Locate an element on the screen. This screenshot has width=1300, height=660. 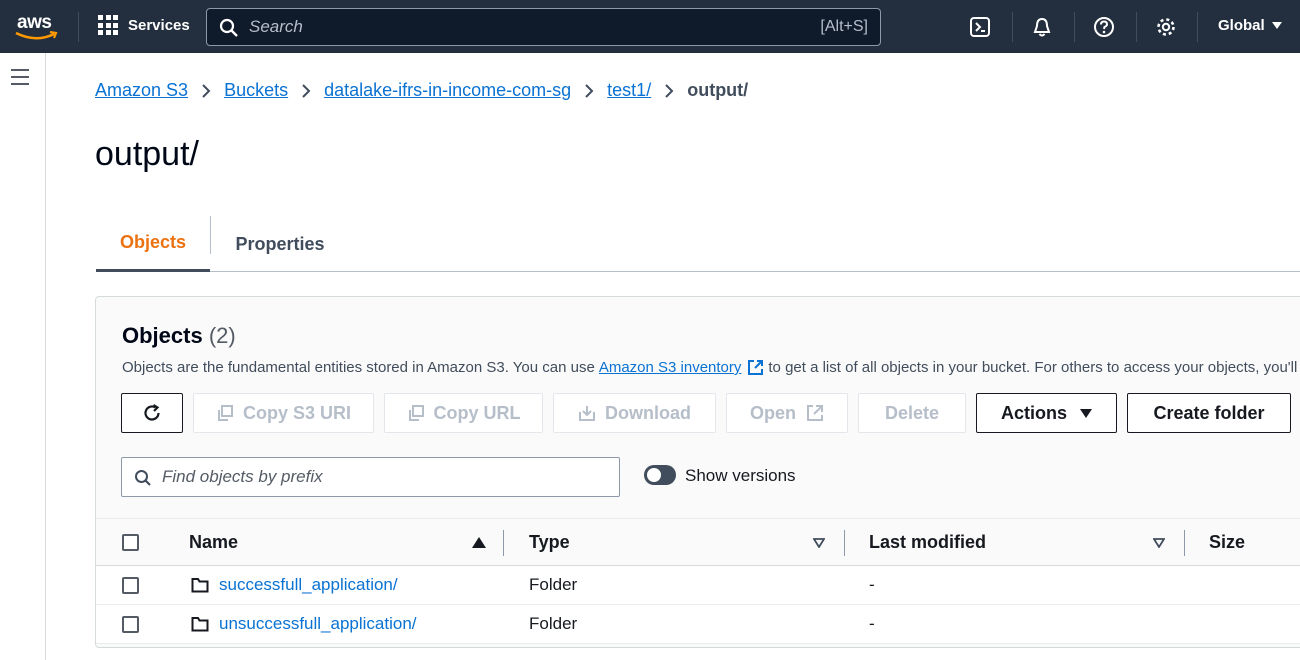
gear-icon is located at coordinates (1166, 27).